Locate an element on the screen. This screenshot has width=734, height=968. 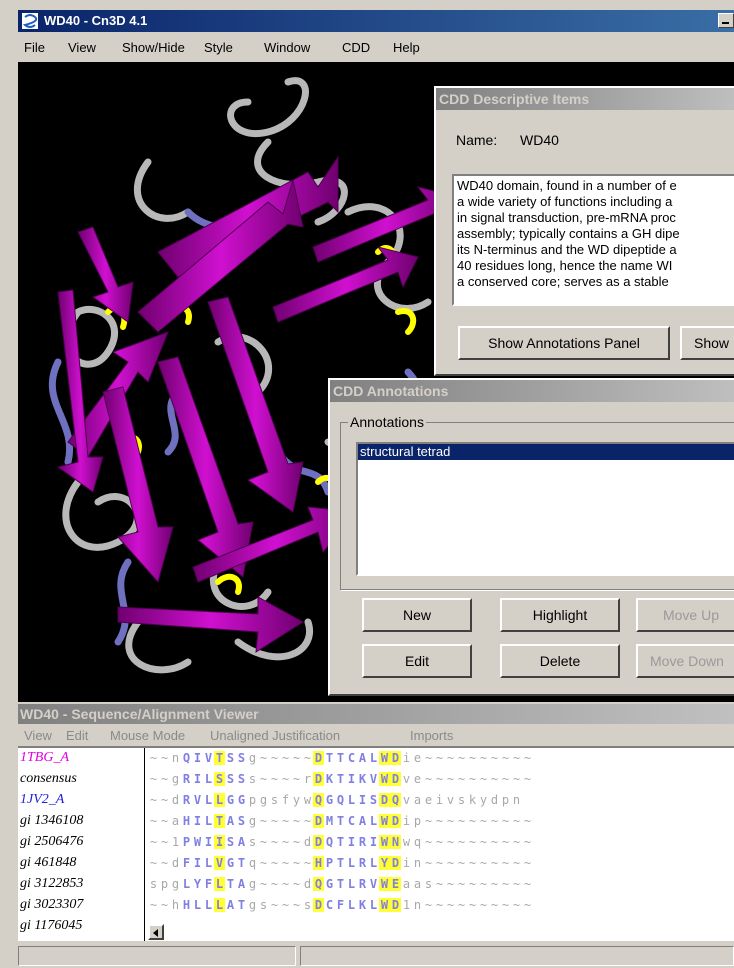
sequence-row: ~ ~ n Q I V T S Sg ~ ~ ~ ~ ~ D T T C A L W Di e ~ ~ ~ ~ ~ ~ ~ ~ ~ ~ is located at coordinates (340, 758).